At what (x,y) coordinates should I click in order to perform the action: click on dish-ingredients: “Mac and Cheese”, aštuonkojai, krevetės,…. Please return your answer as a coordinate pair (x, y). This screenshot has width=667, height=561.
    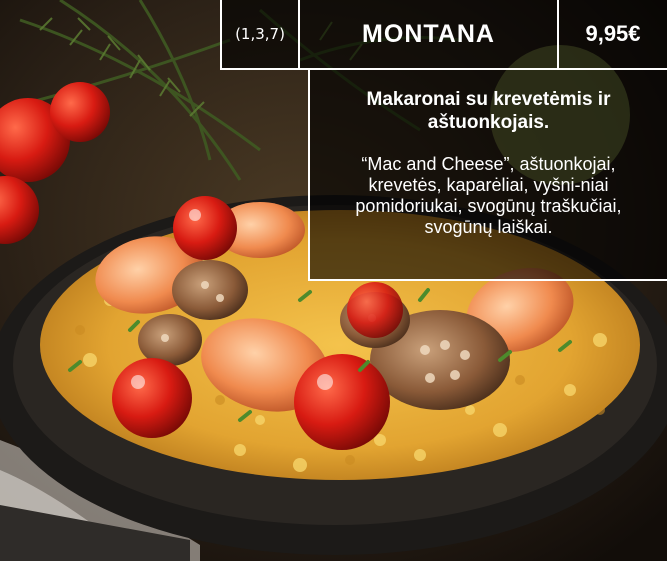
    Looking at the image, I should click on (488, 195).